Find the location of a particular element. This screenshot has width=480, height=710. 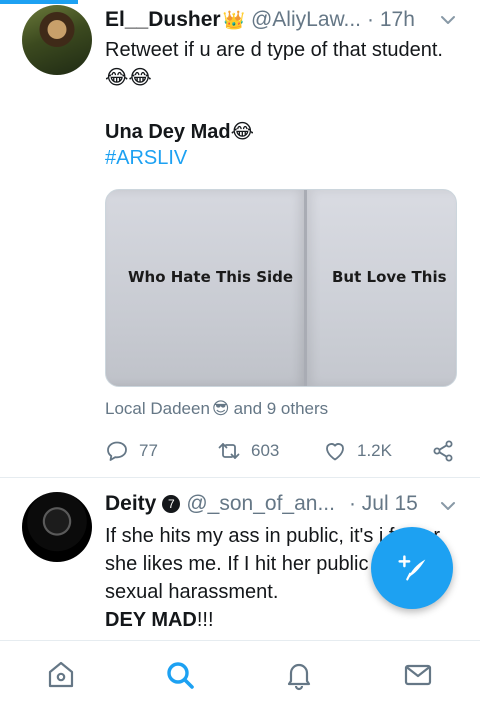

mail-icon is located at coordinates (418, 675).